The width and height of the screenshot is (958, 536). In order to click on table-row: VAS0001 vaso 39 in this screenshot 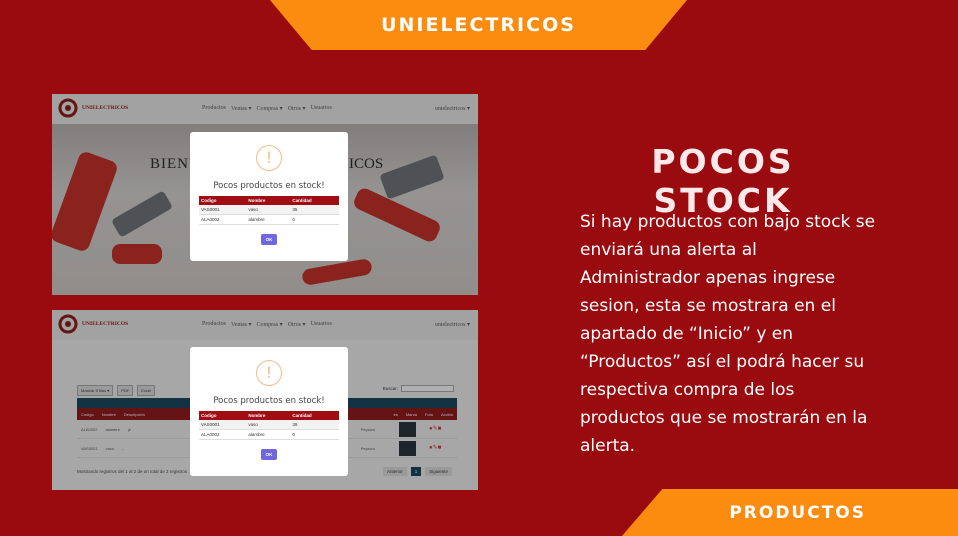, I will do `click(269, 425)`.